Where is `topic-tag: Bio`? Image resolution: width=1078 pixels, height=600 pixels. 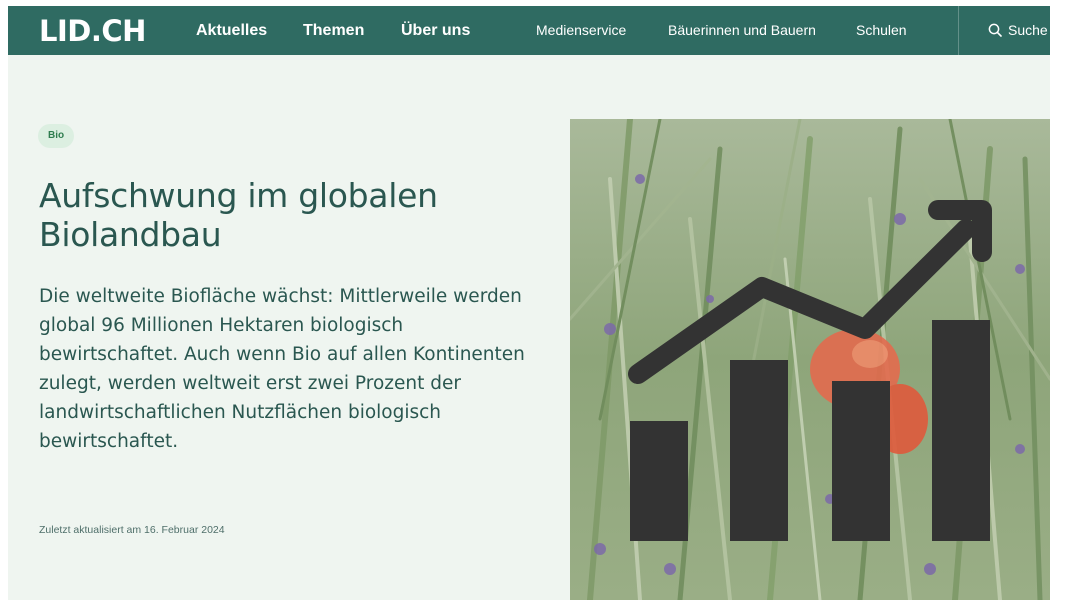 topic-tag: Bio is located at coordinates (56, 136).